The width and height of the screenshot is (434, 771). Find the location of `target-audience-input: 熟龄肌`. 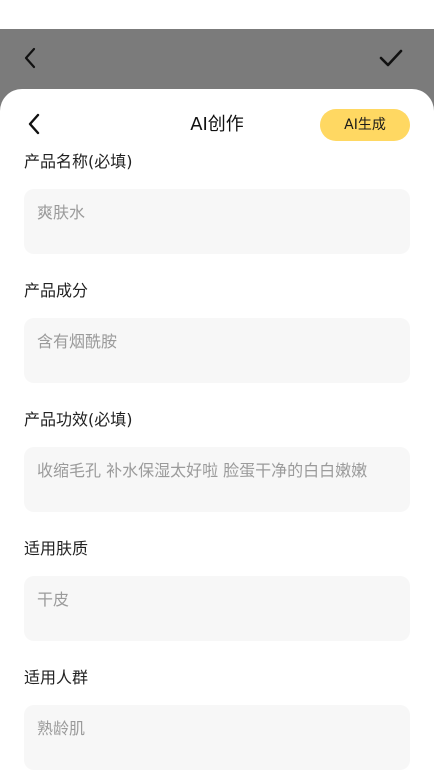

target-audience-input: 熟龄肌 is located at coordinates (217, 737).